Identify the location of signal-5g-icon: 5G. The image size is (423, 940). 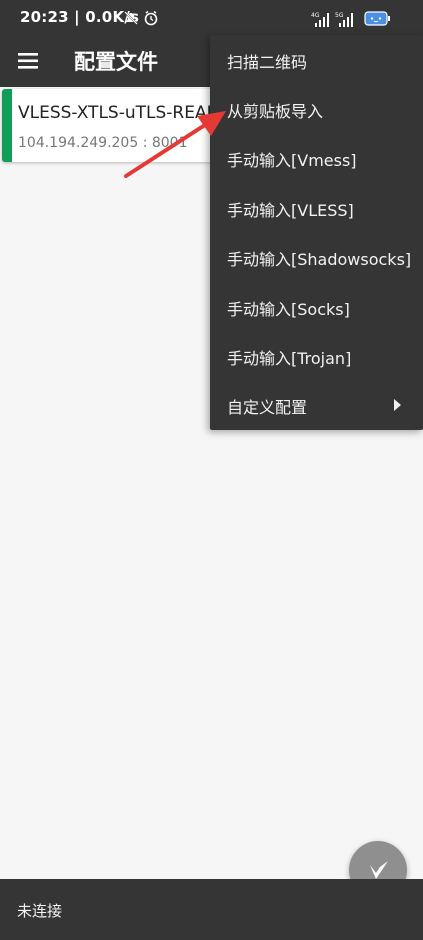
(344, 19).